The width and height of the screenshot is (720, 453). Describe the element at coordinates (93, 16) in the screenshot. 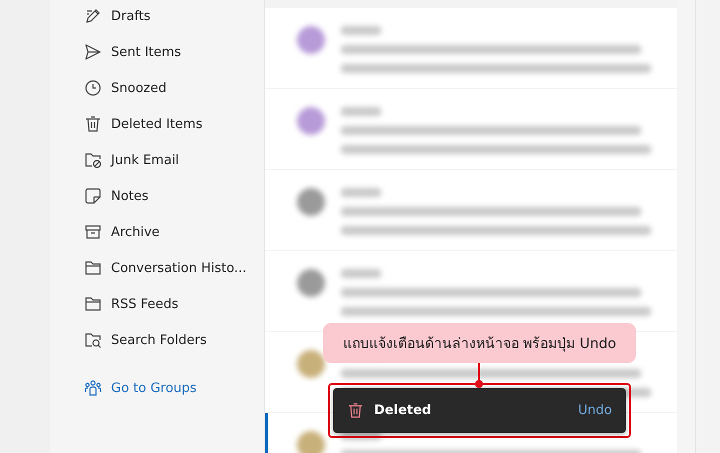

I see `pencil-icon` at that location.